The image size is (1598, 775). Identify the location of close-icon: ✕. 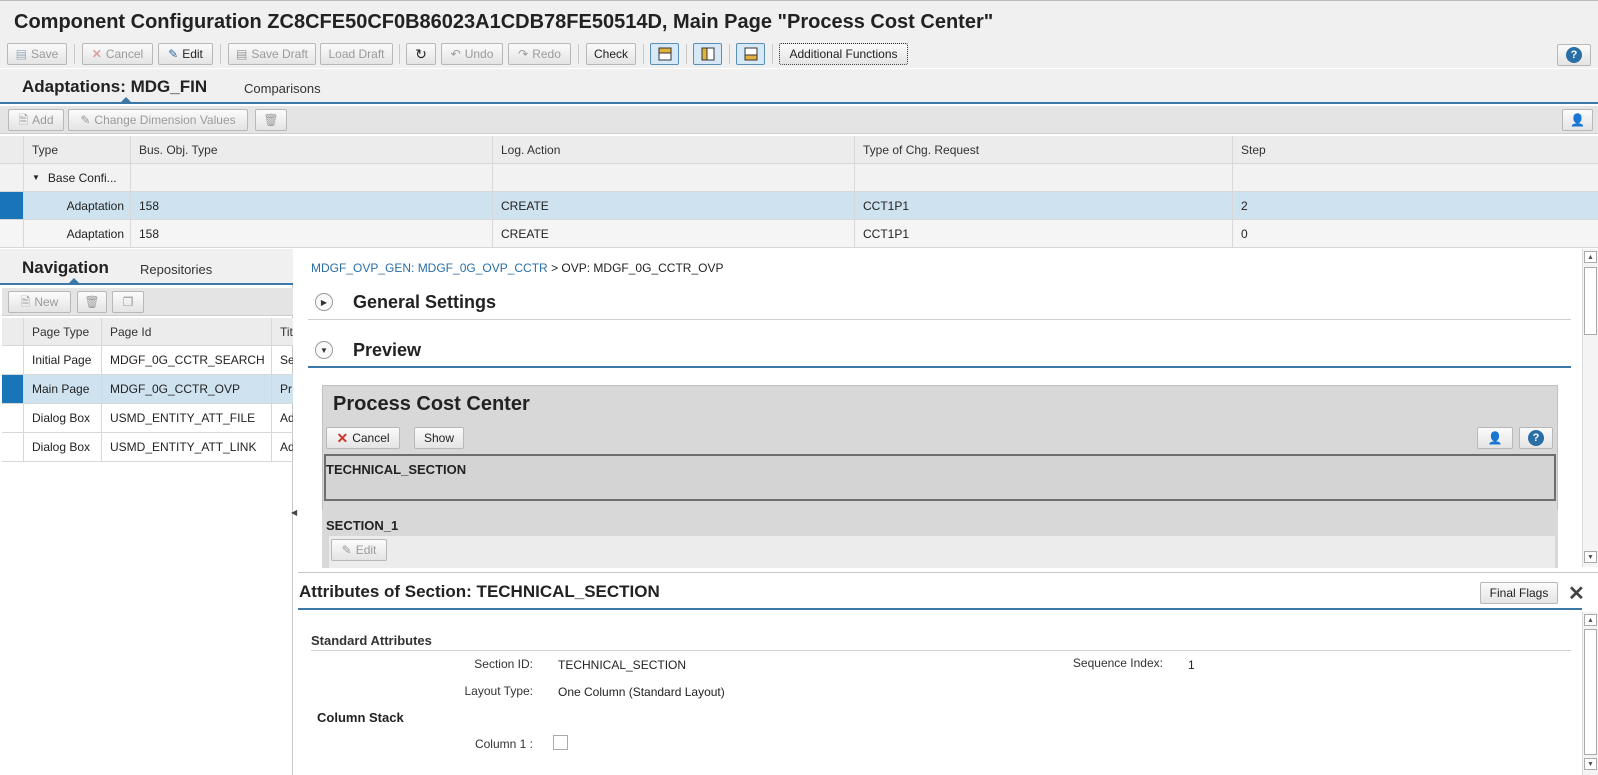
(1576, 593).